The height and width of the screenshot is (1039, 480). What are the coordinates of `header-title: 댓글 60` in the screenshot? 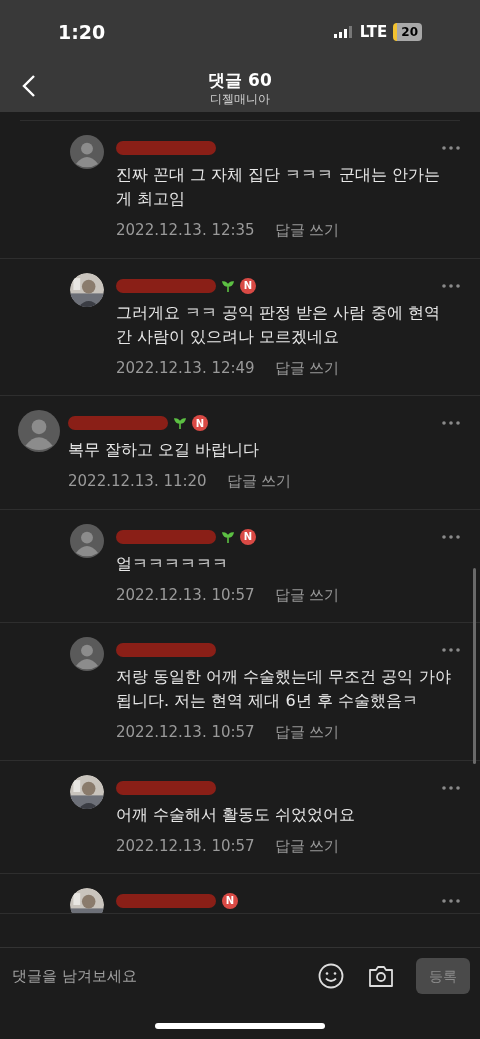 It's located at (240, 80).